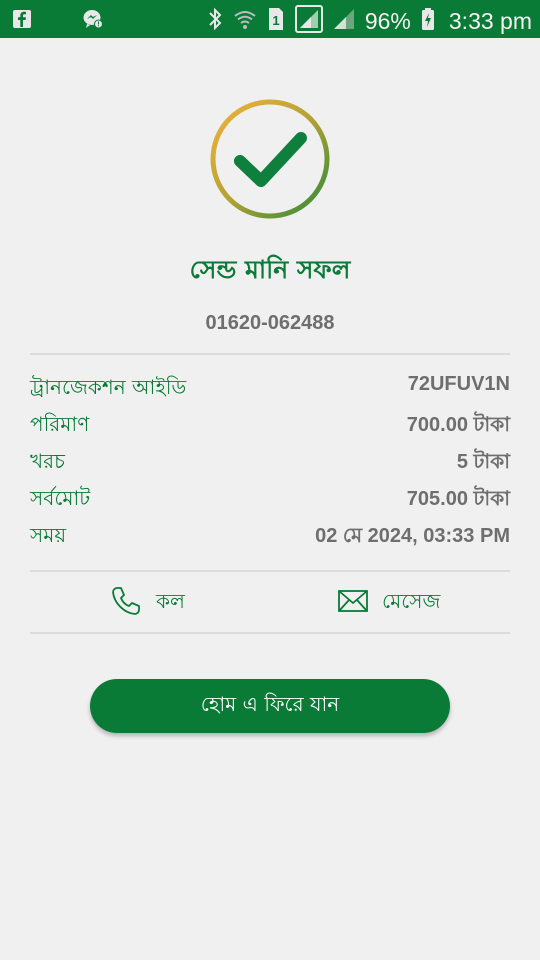  Describe the element at coordinates (353, 603) in the screenshot. I see `envelope-icon` at that location.